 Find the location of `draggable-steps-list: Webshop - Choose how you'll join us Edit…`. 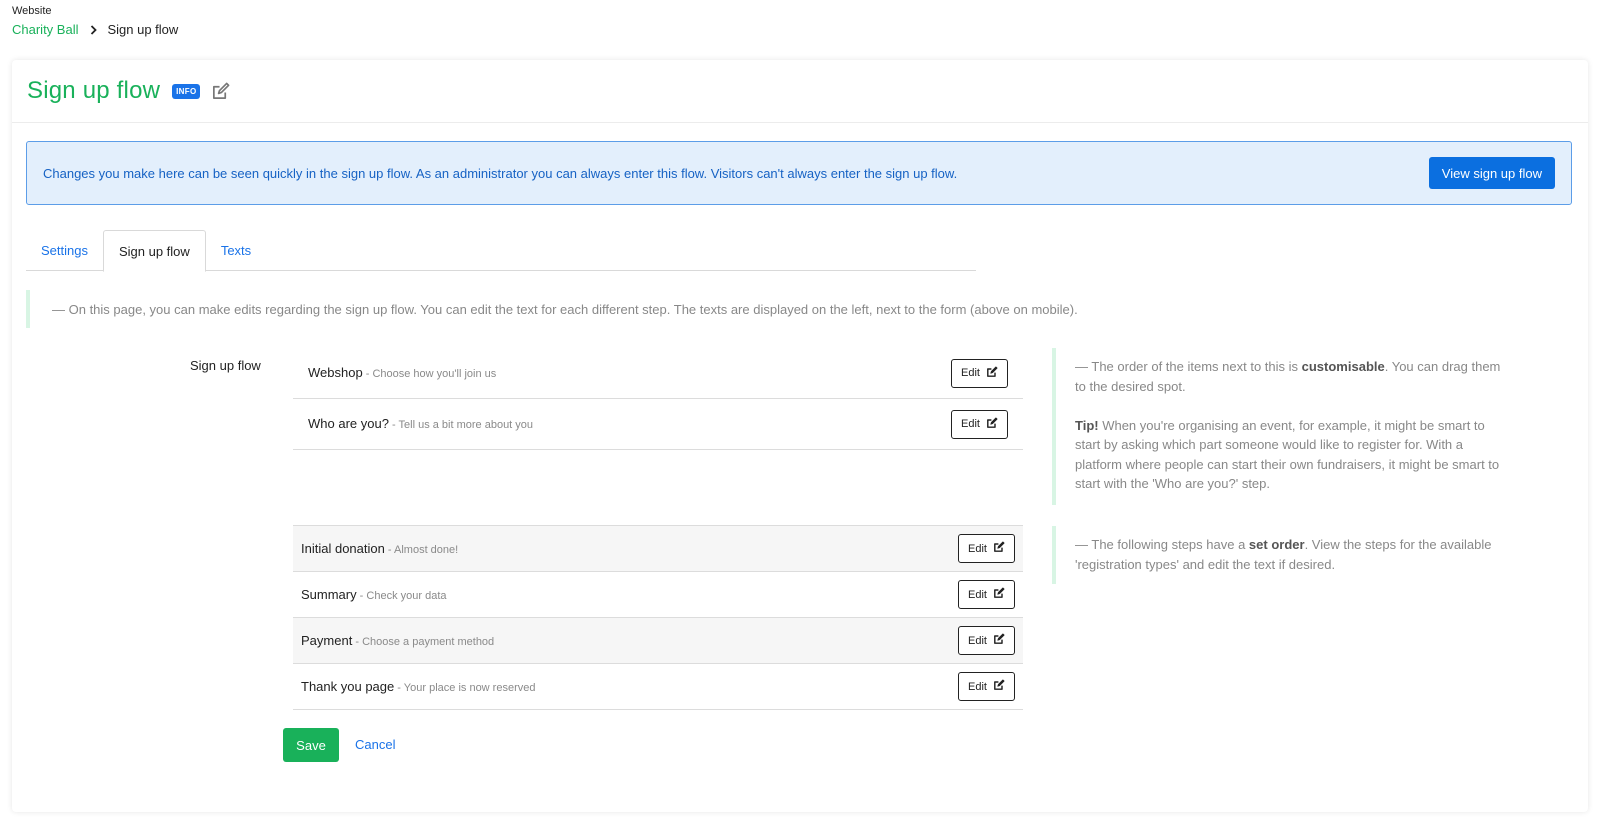

draggable-steps-list: Webshop - Choose how you'll join us Edit… is located at coordinates (658, 399).